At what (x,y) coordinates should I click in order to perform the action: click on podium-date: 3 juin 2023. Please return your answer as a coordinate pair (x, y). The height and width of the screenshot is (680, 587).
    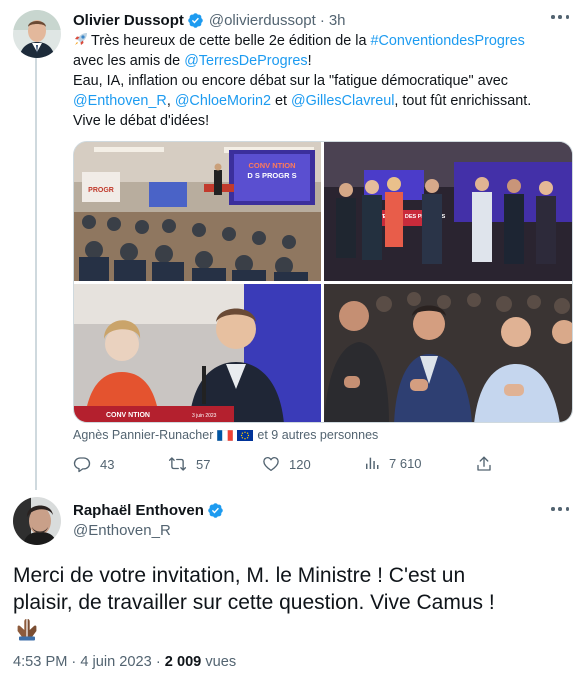
    Looking at the image, I should click on (204, 416).